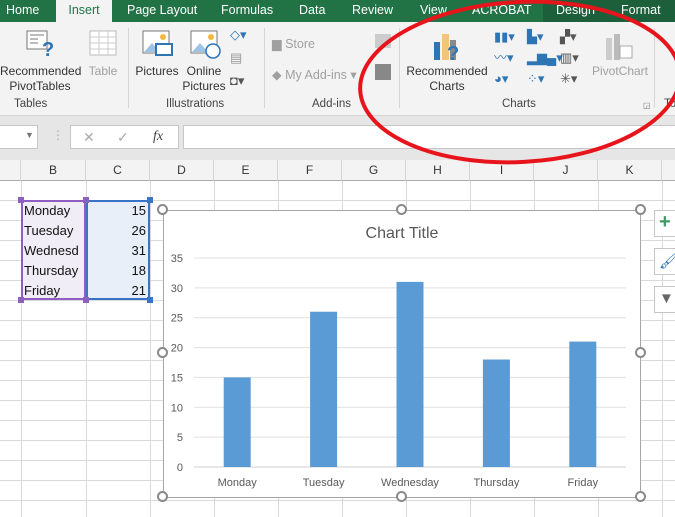 Image resolution: width=675 pixels, height=517 pixels. Describe the element at coordinates (402, 233) in the screenshot. I see `chart-title: Chart Title` at that location.